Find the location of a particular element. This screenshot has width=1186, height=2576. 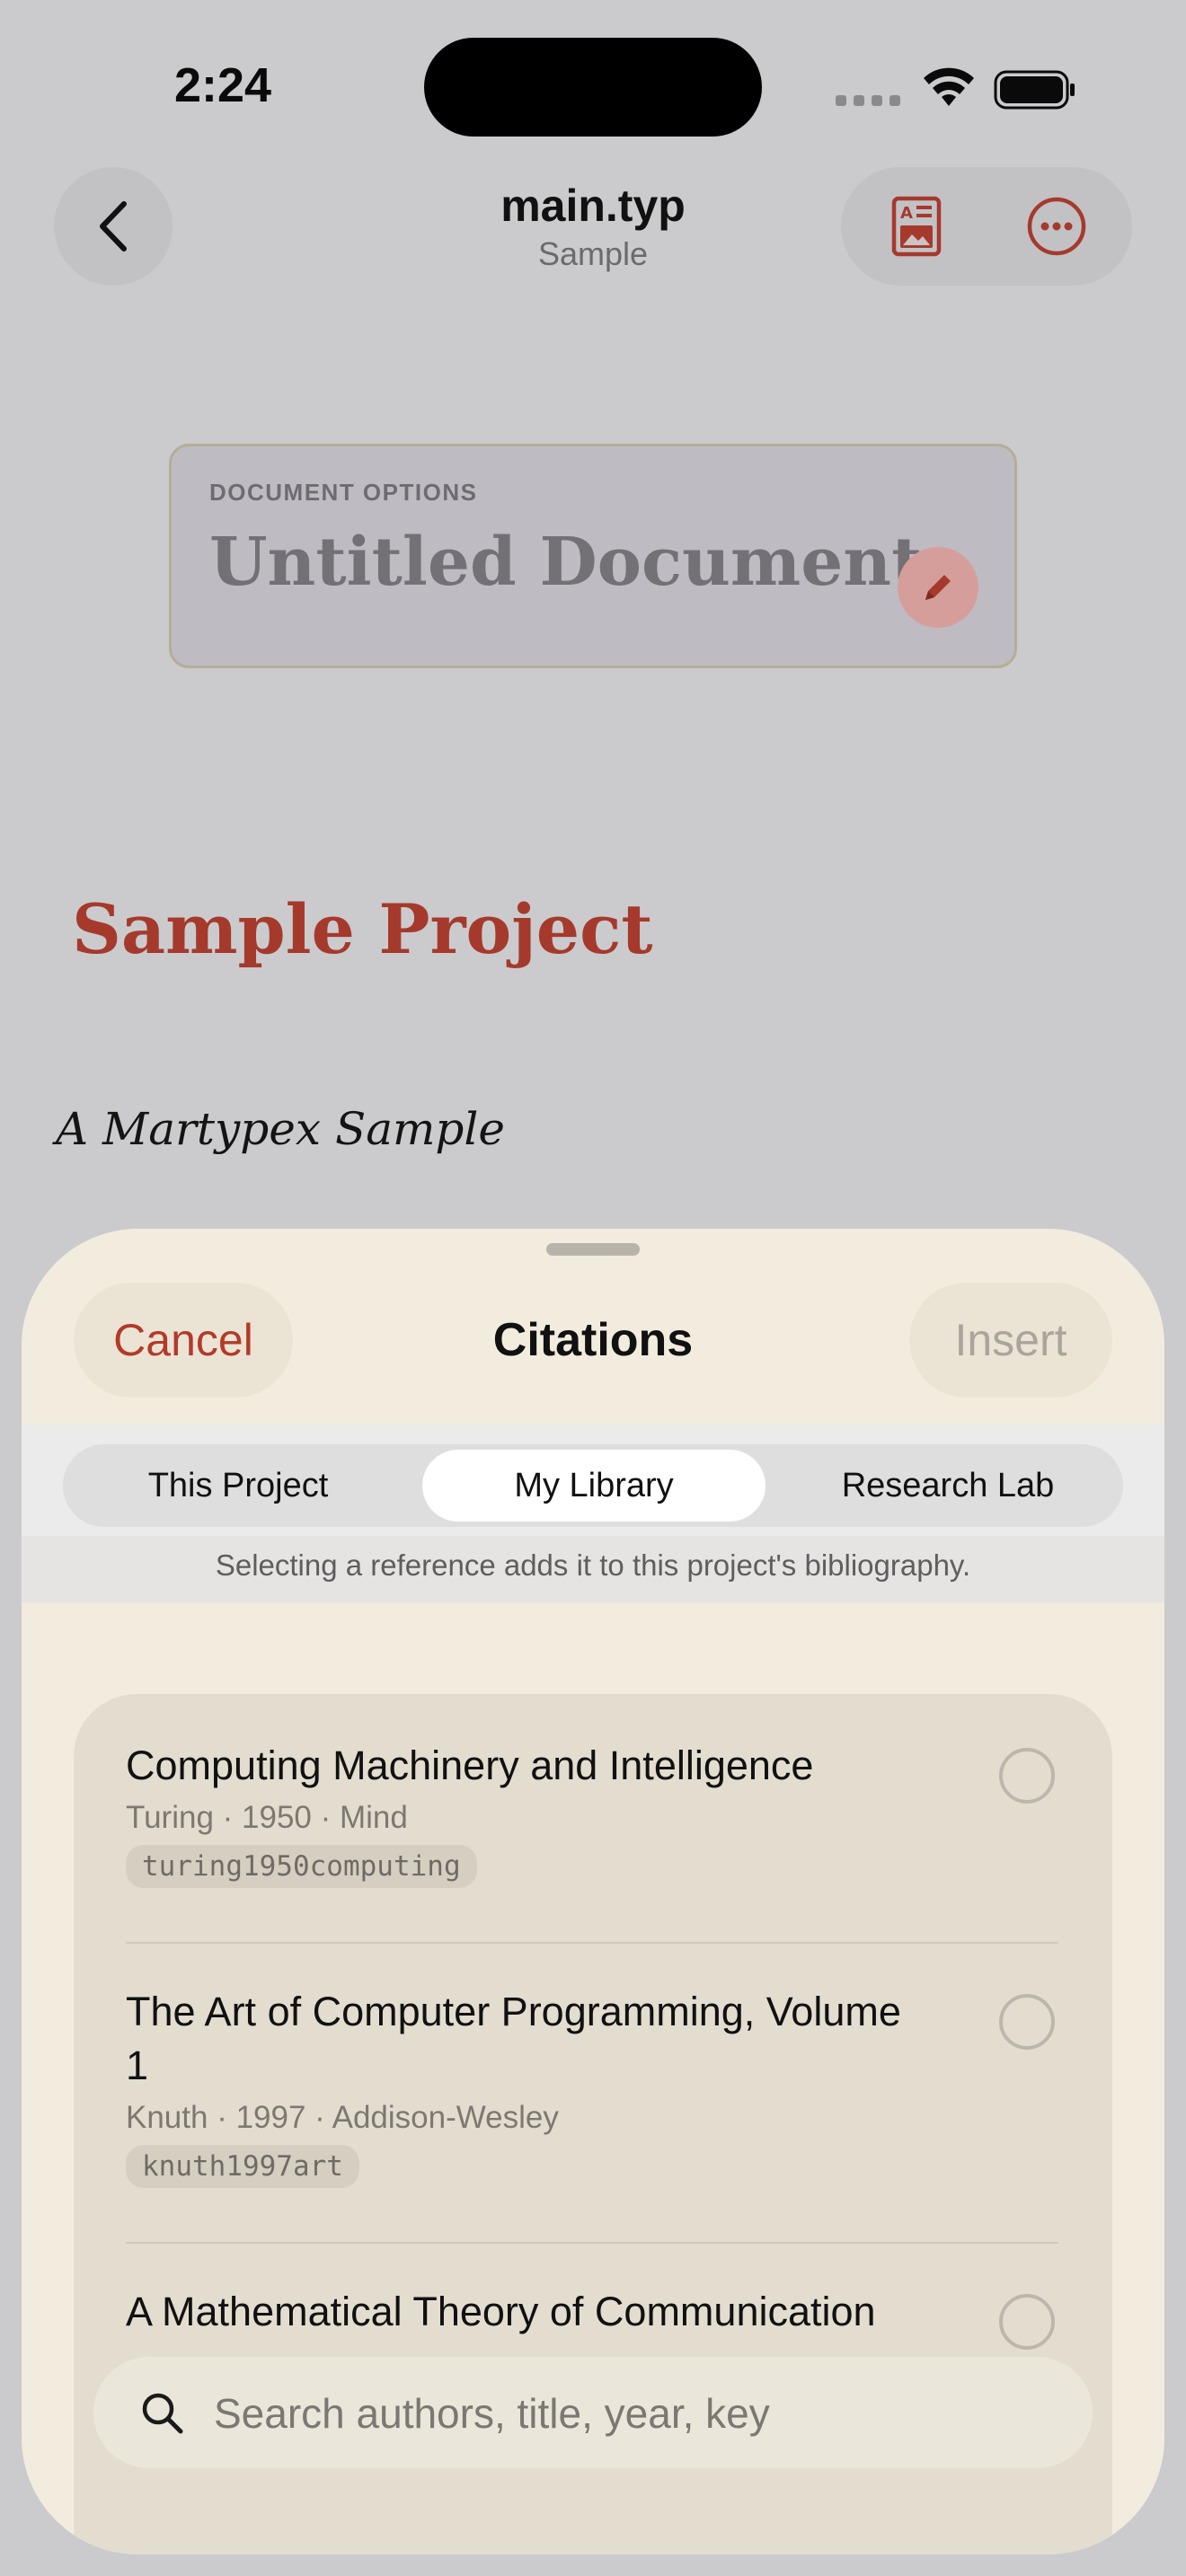

reference-key: knuth1997art is located at coordinates (242, 2166).